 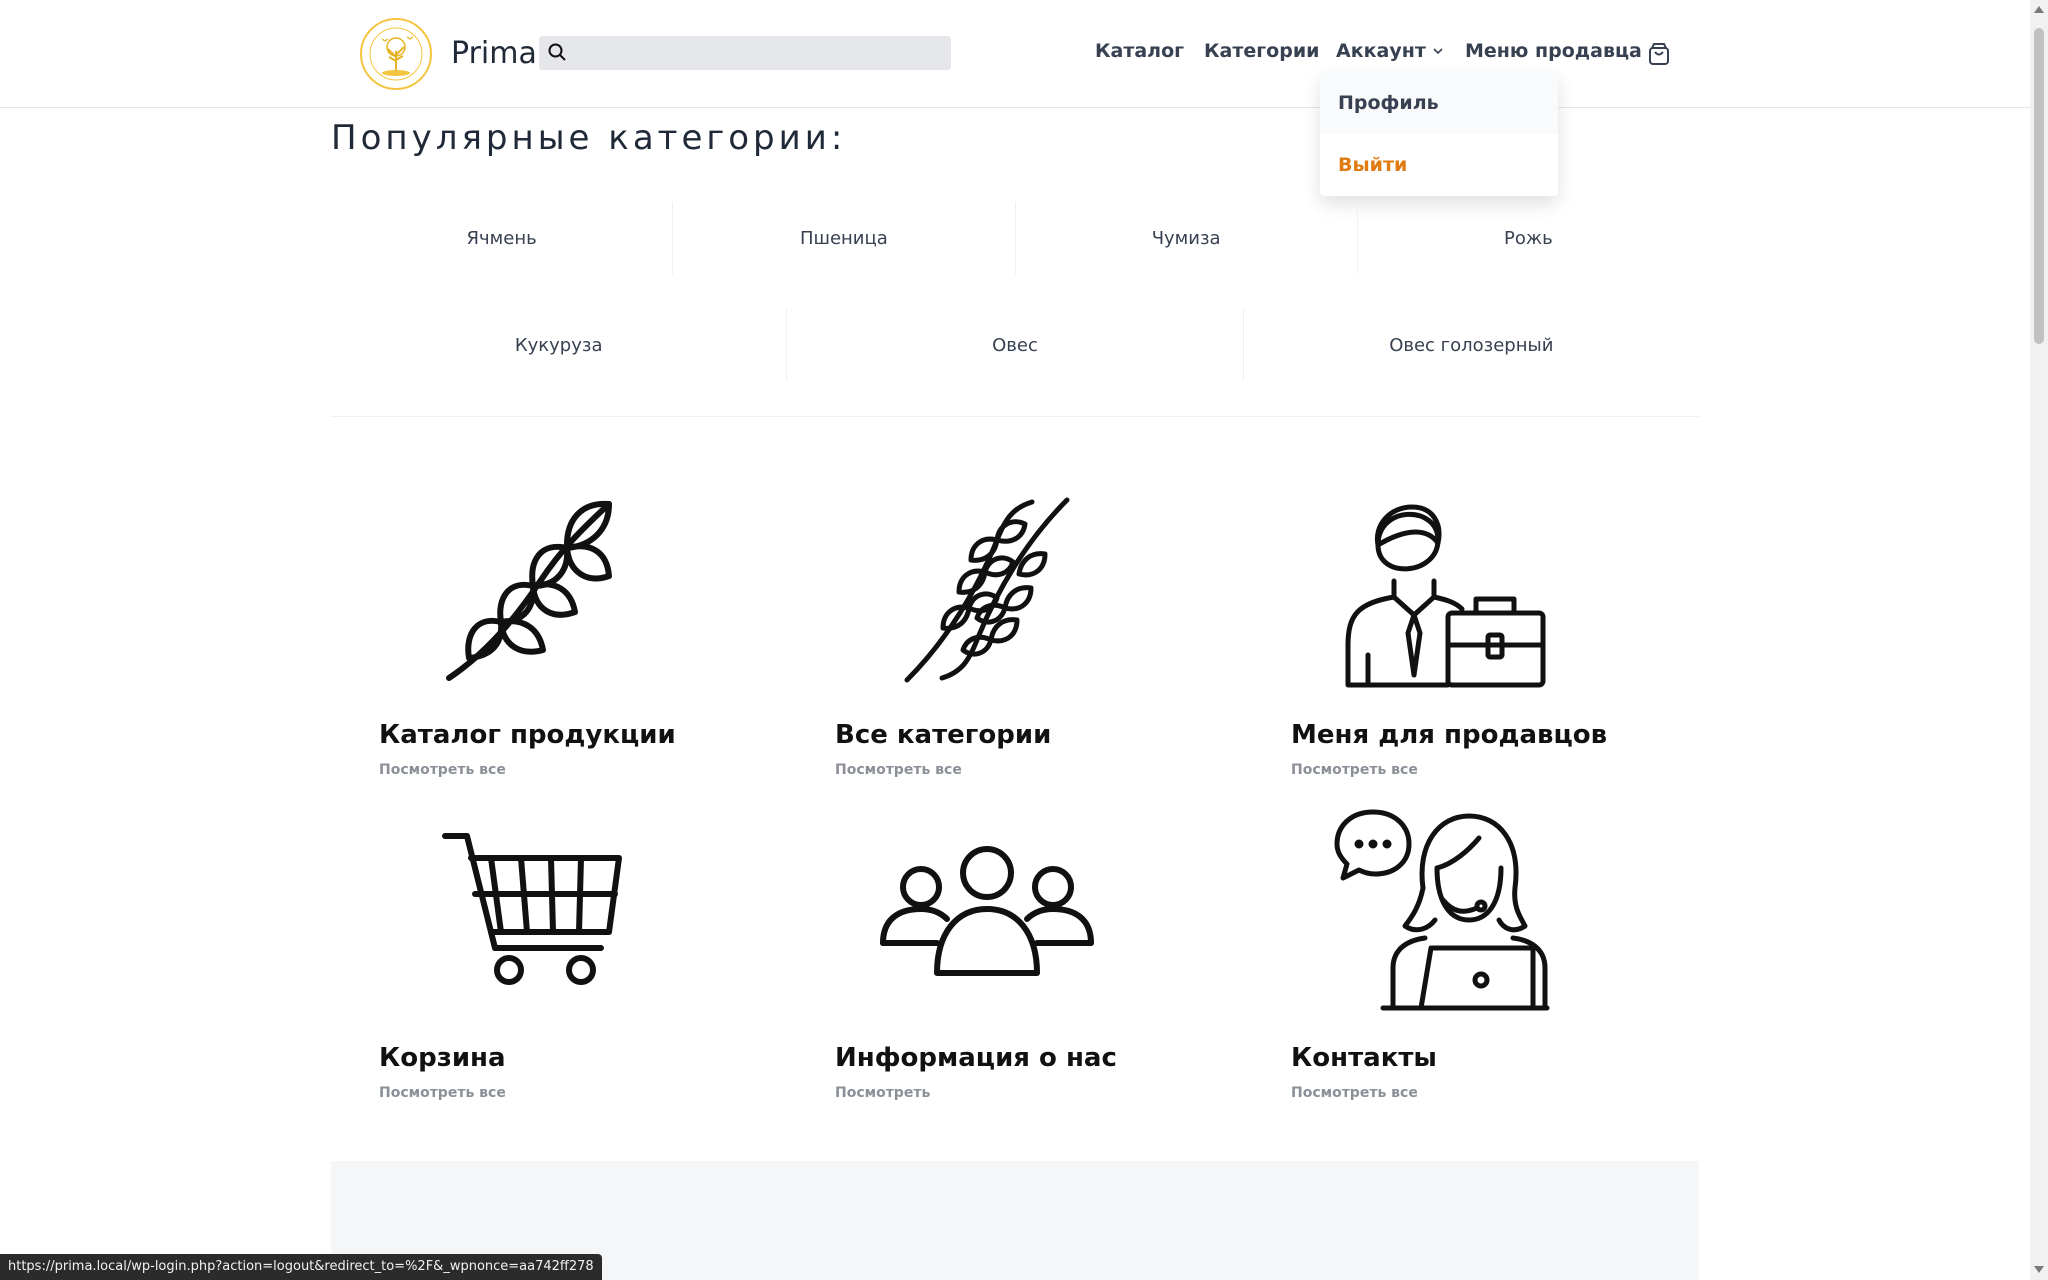 I want to click on search-bar, so click(x=745, y=53).